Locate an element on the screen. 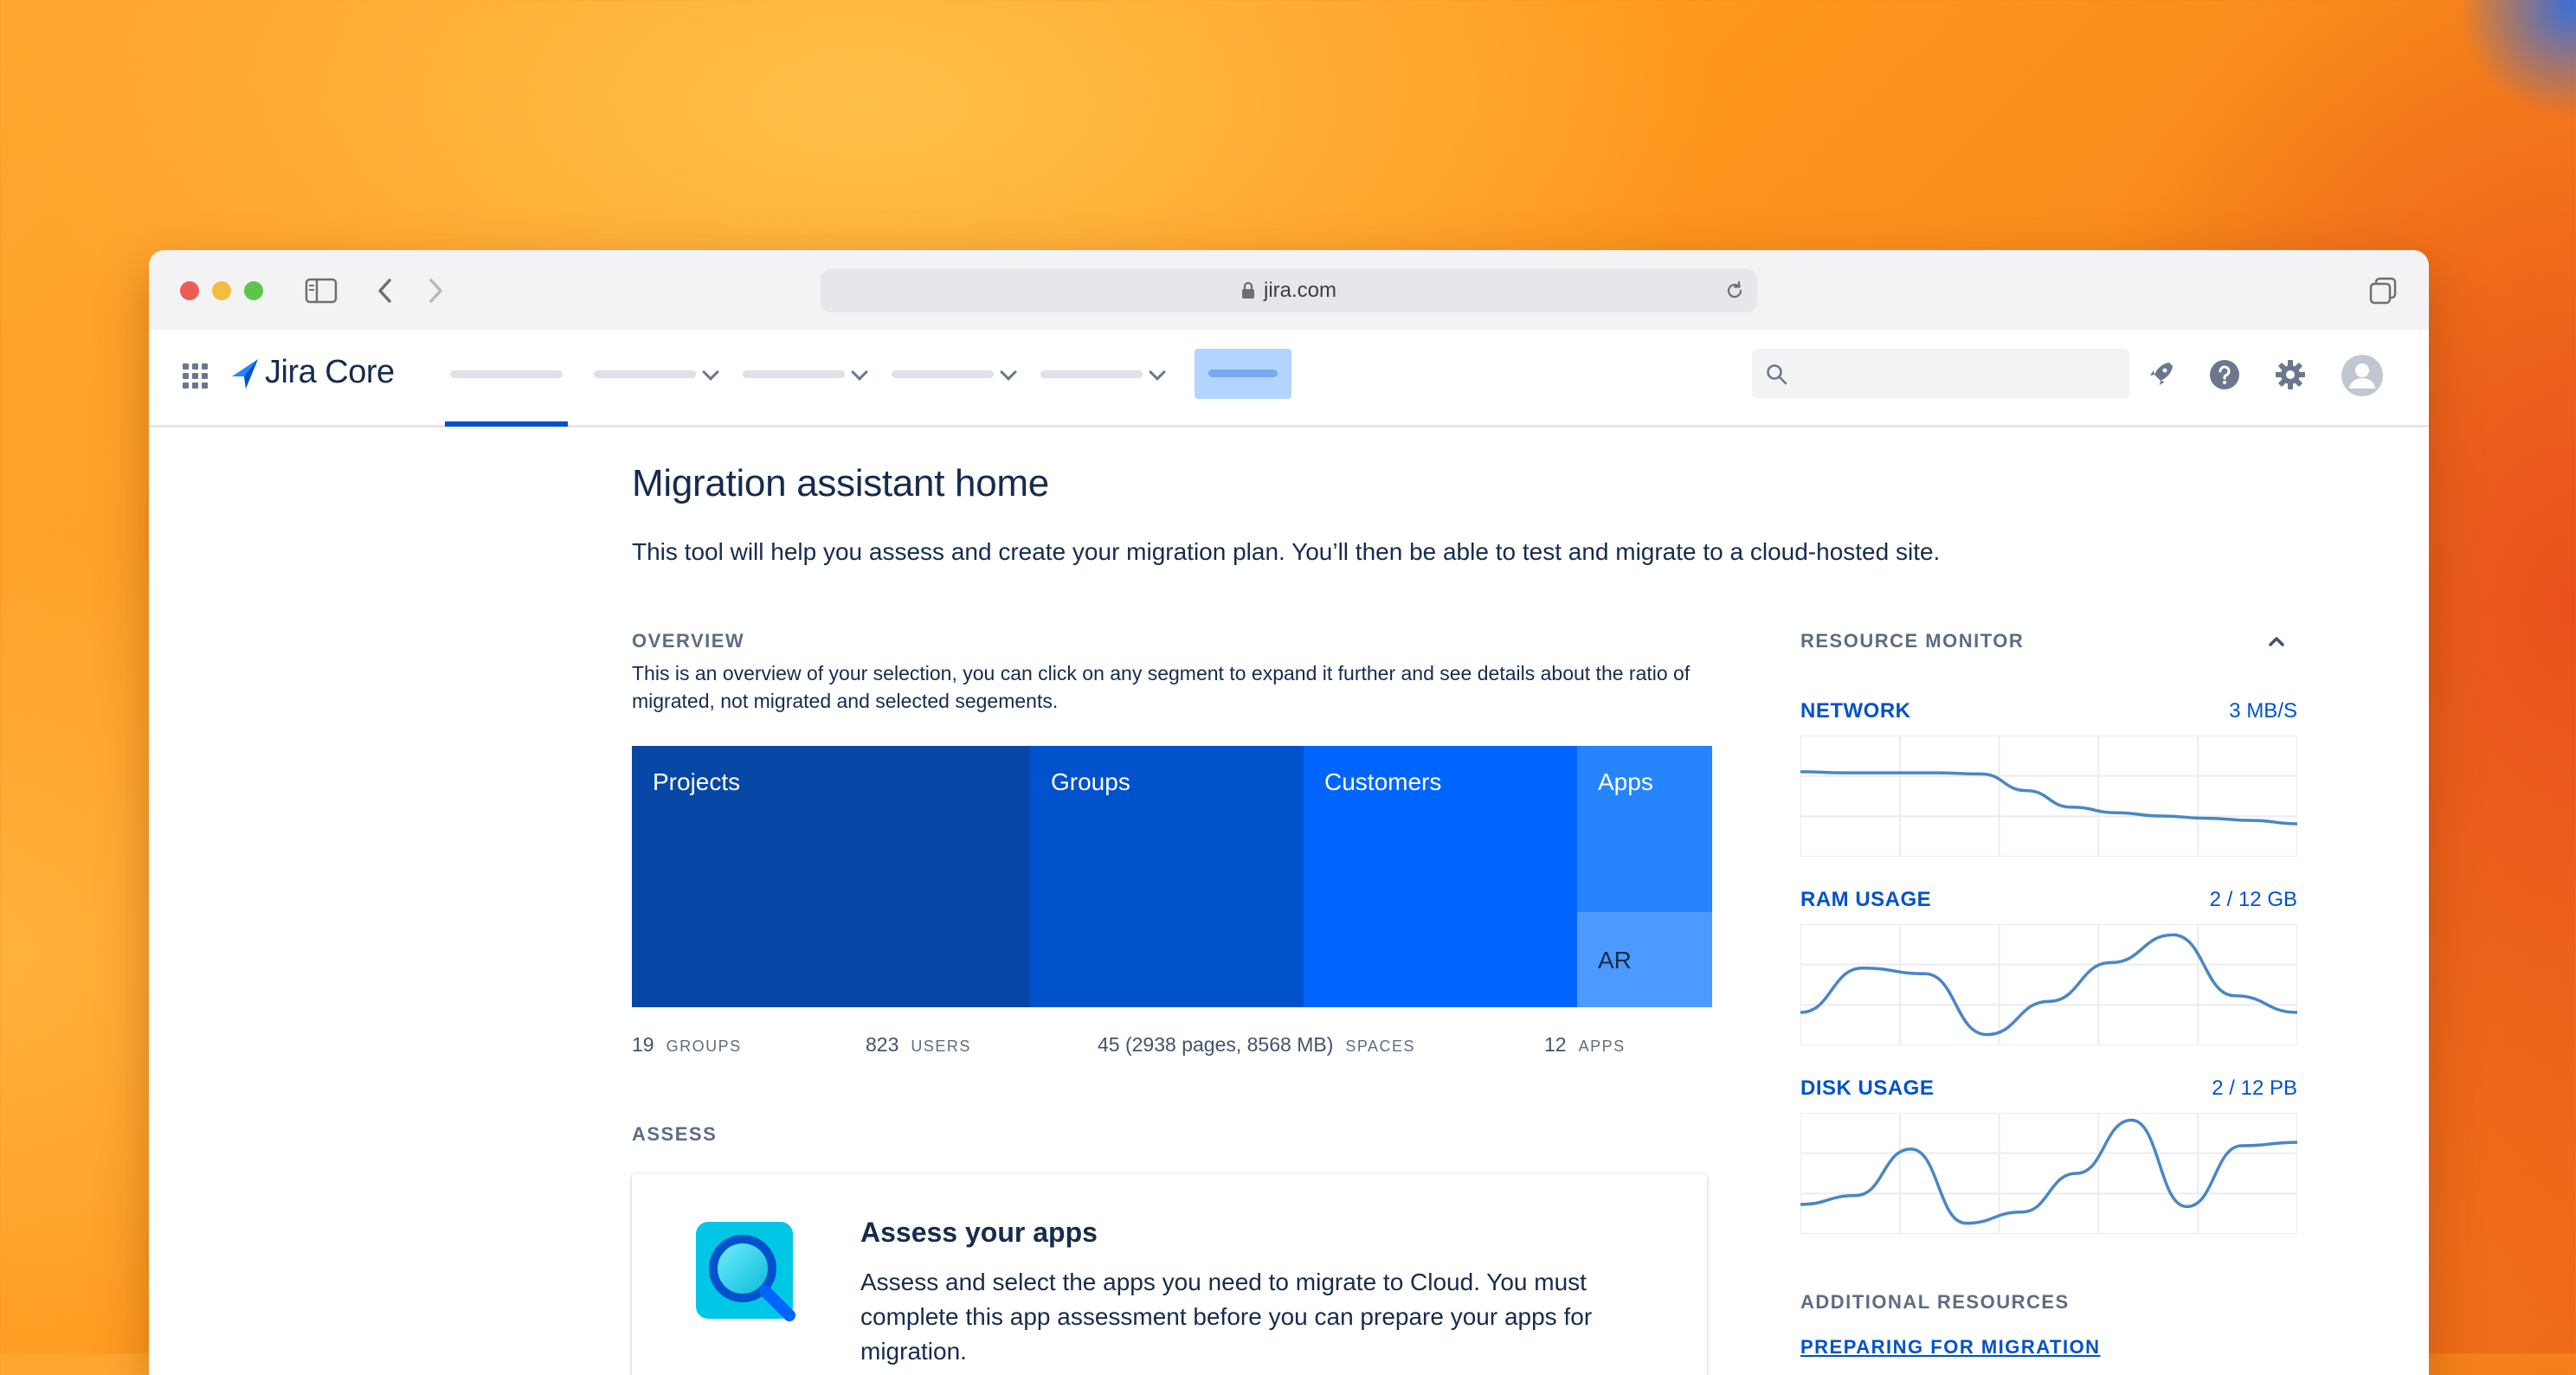  url-text: jira.com is located at coordinates (1299, 290).